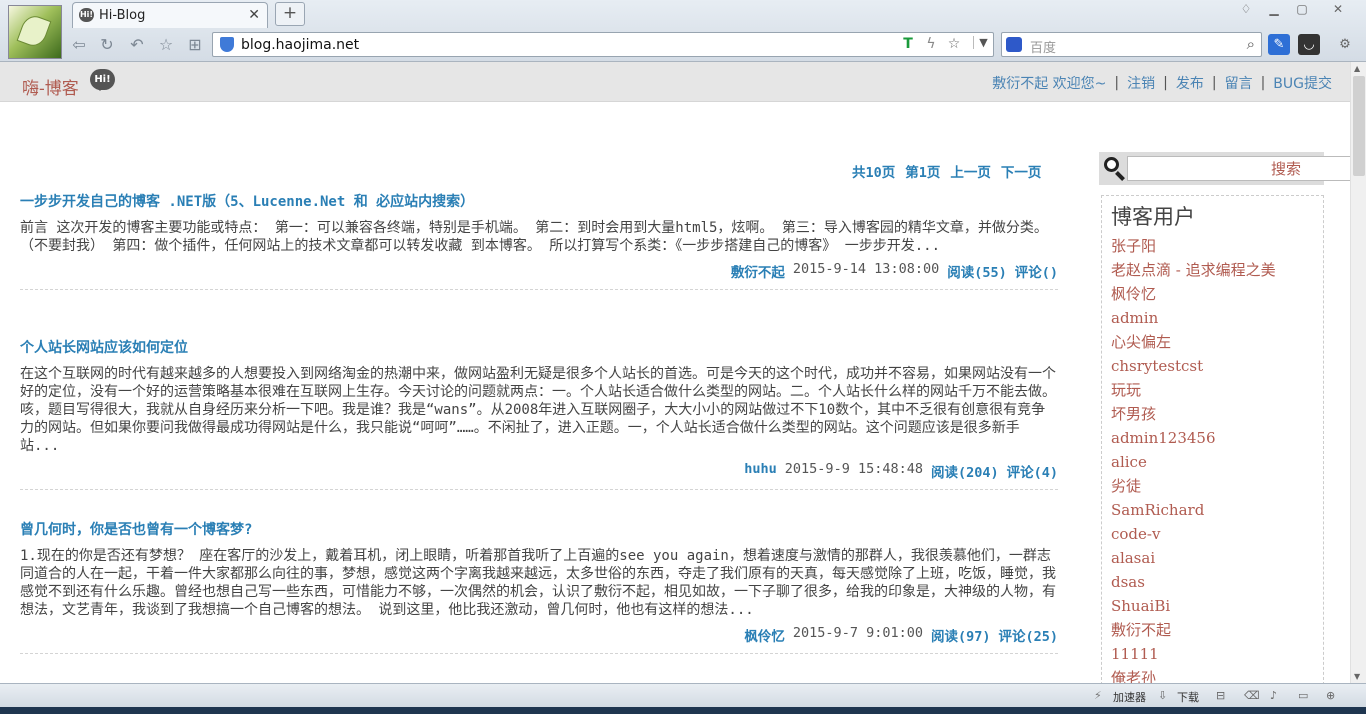  What do you see at coordinates (539, 347) in the screenshot?
I see `post-title: 个人站长网站应该如何定位` at bounding box center [539, 347].